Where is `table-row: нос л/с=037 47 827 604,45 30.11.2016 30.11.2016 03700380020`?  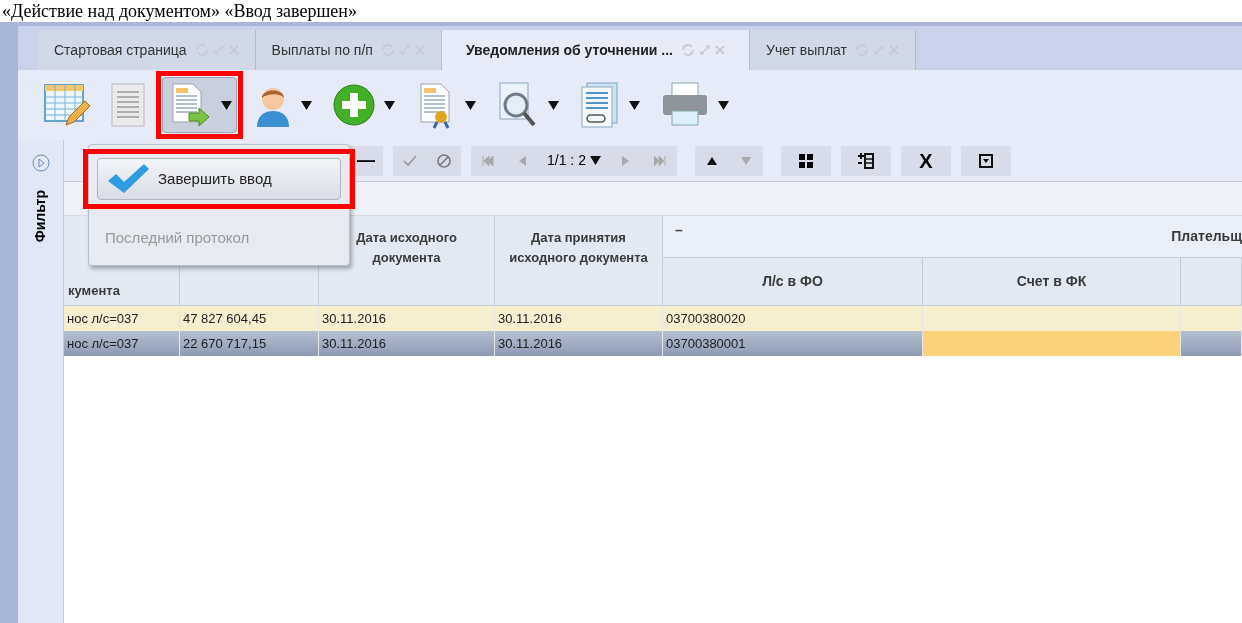 table-row: нос л/с=037 47 827 604,45 30.11.2016 30.11.2016 03700380020 is located at coordinates (653, 318).